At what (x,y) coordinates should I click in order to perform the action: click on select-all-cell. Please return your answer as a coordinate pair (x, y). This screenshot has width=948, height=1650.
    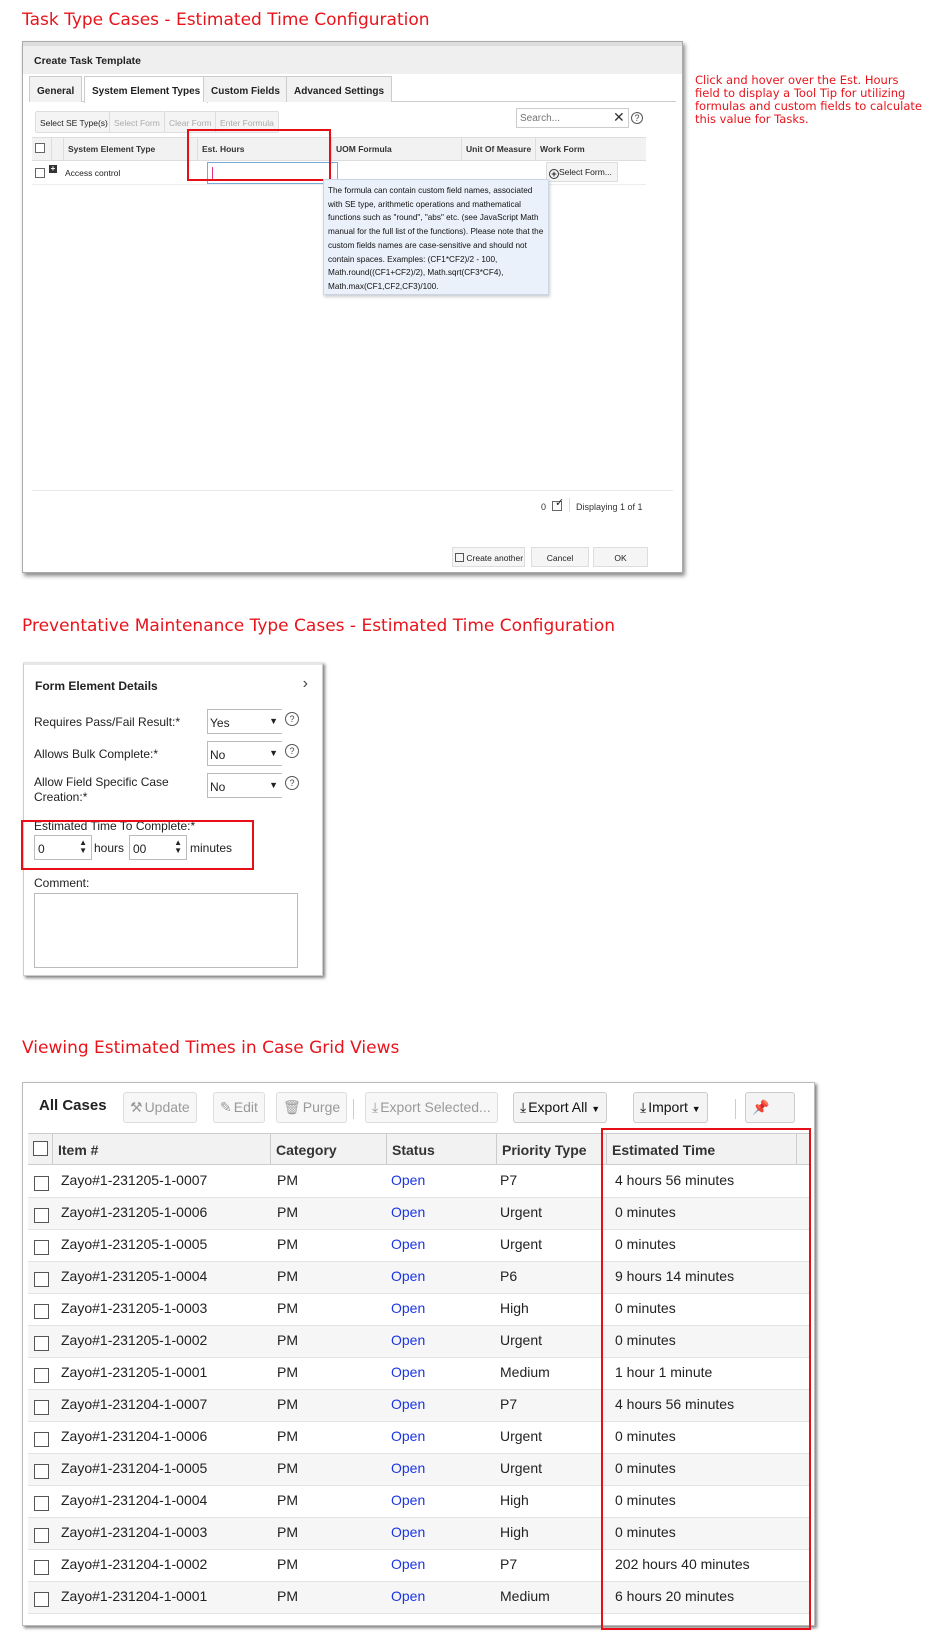
    Looking at the image, I should click on (42, 149).